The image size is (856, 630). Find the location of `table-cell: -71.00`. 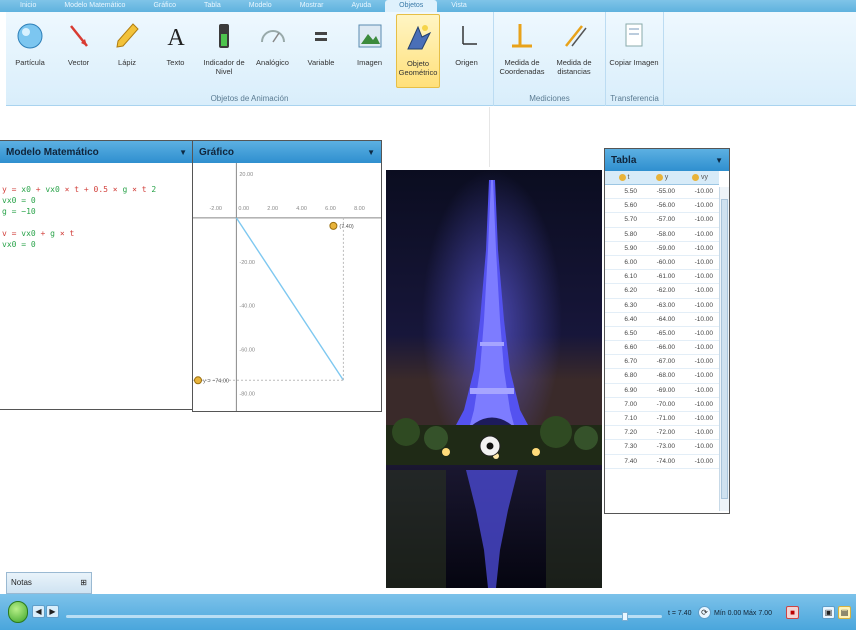

table-cell: -71.00 is located at coordinates (665, 418).